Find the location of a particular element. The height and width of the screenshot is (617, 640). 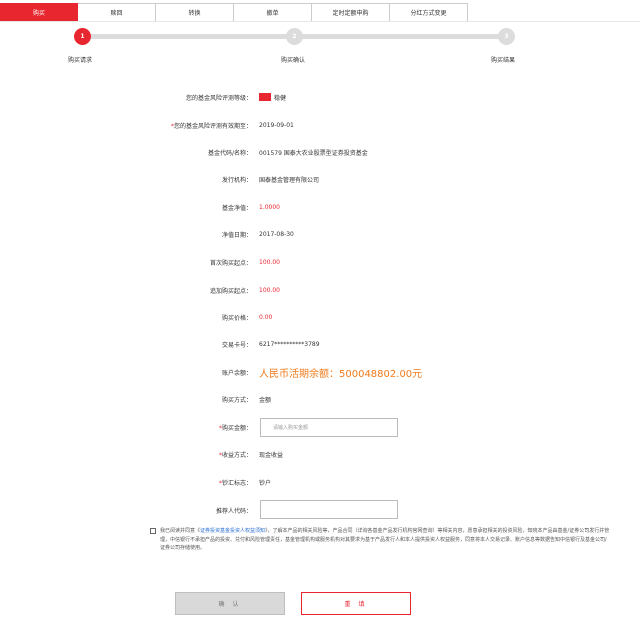

tab-purchase: 购买 is located at coordinates (39, 12).